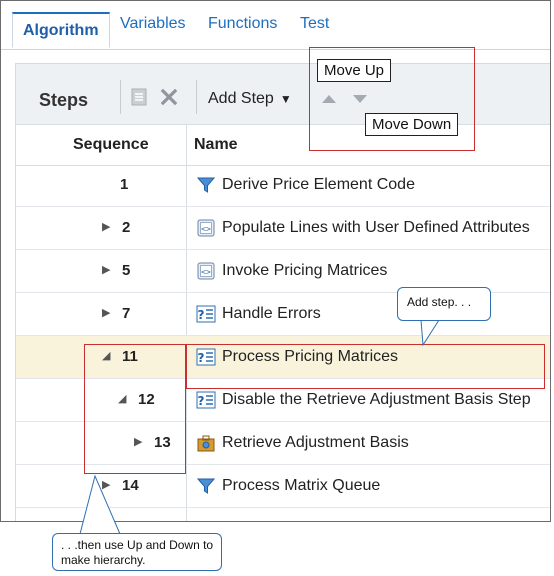 The height and width of the screenshot is (576, 554). Describe the element at coordinates (64, 100) in the screenshot. I see `steps-title: Steps` at that location.